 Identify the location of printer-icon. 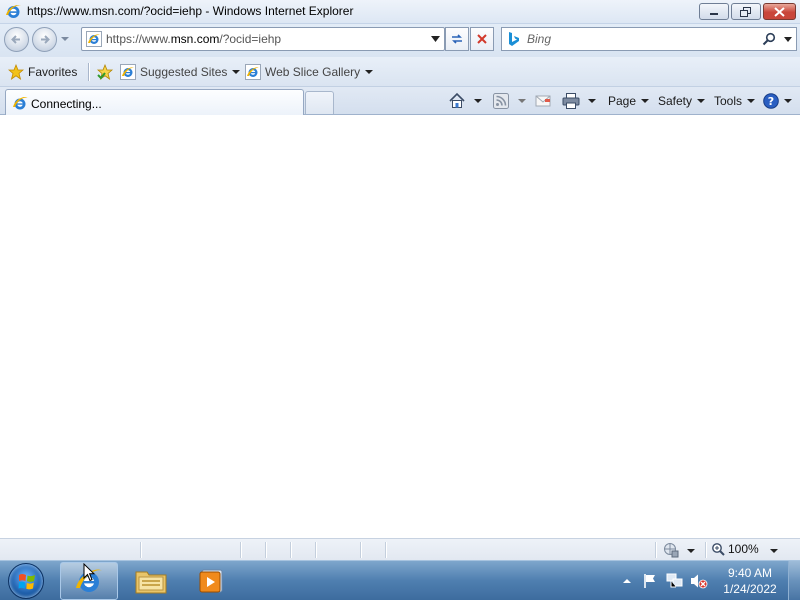
(571, 101).